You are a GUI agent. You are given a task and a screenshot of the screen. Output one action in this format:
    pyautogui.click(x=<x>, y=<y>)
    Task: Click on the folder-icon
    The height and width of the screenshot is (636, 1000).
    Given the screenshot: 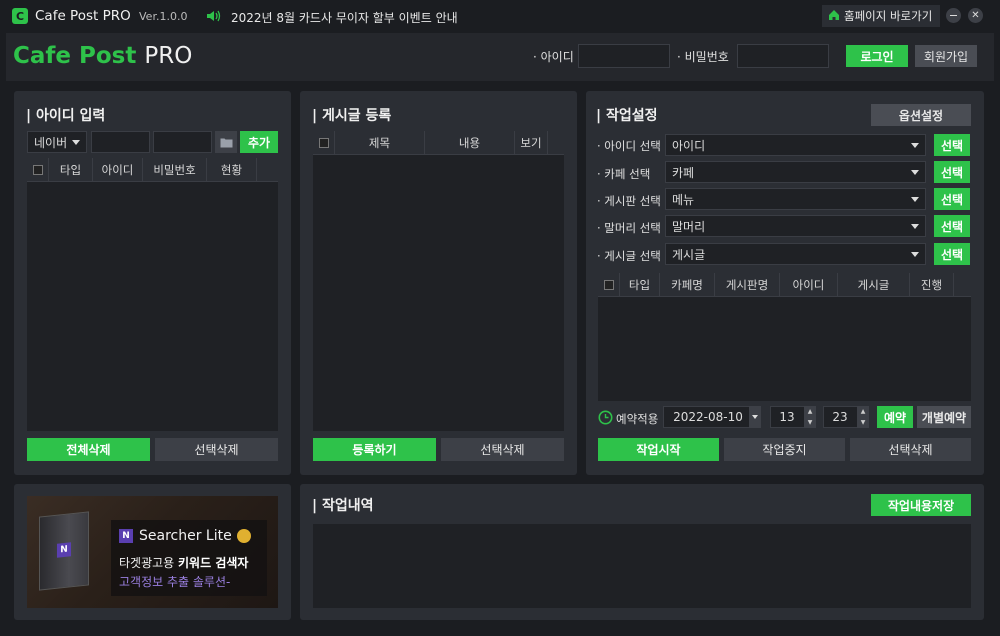 What is the action you would take?
    pyautogui.click(x=226, y=142)
    